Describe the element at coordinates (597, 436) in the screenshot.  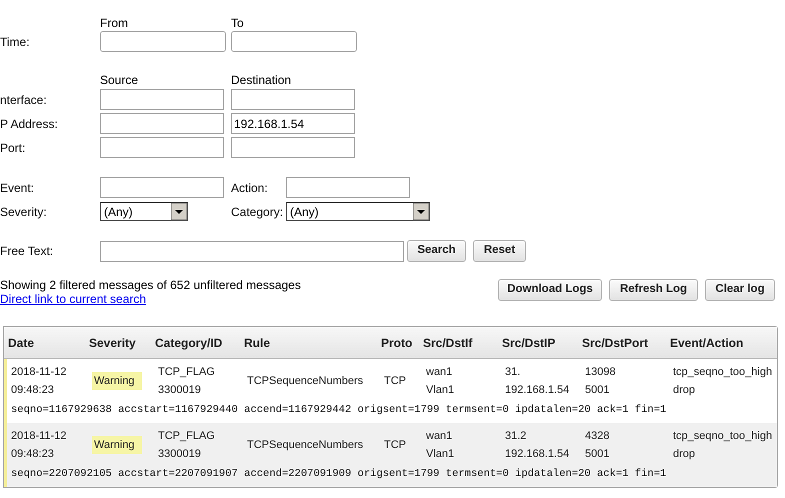
I see `table-cell-text: 4328` at that location.